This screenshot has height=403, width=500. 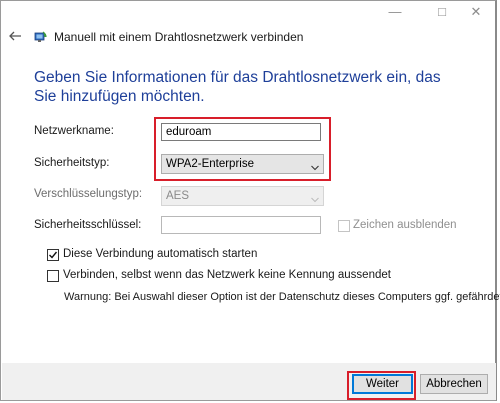 I want to click on auto-start-checkbox, so click(x=53, y=255).